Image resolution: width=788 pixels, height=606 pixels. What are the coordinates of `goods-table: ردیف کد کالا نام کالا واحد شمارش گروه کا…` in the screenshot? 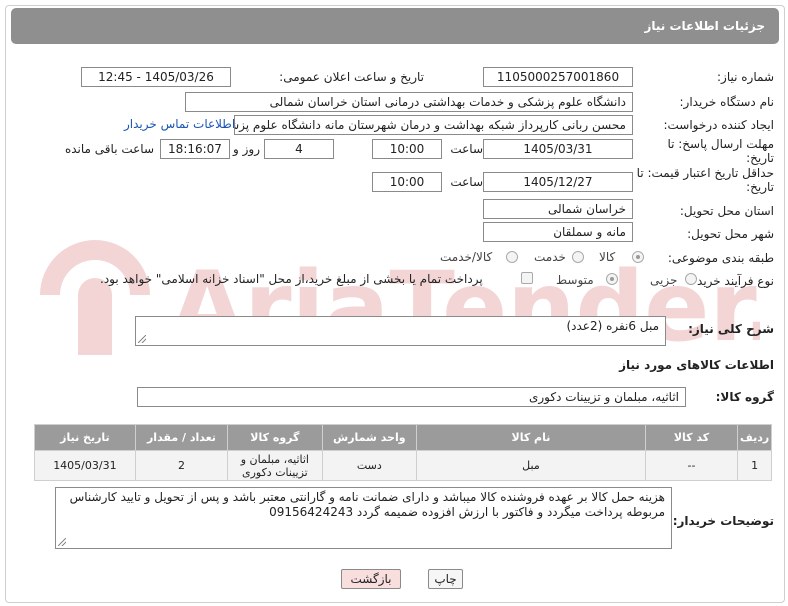 It's located at (403, 452).